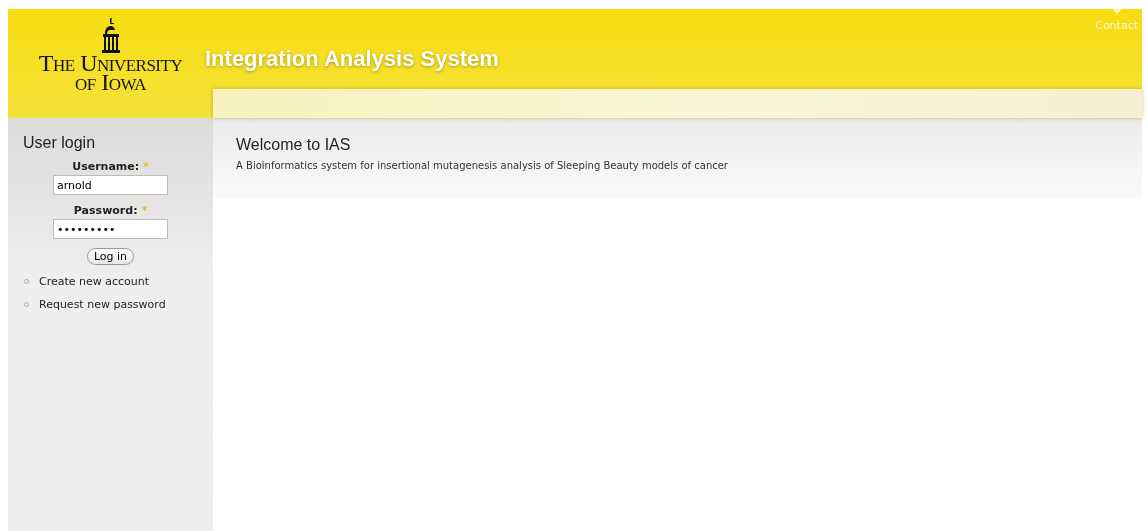  Describe the element at coordinates (111, 82) in the screenshot. I see `logo-text: of Iowa` at that location.